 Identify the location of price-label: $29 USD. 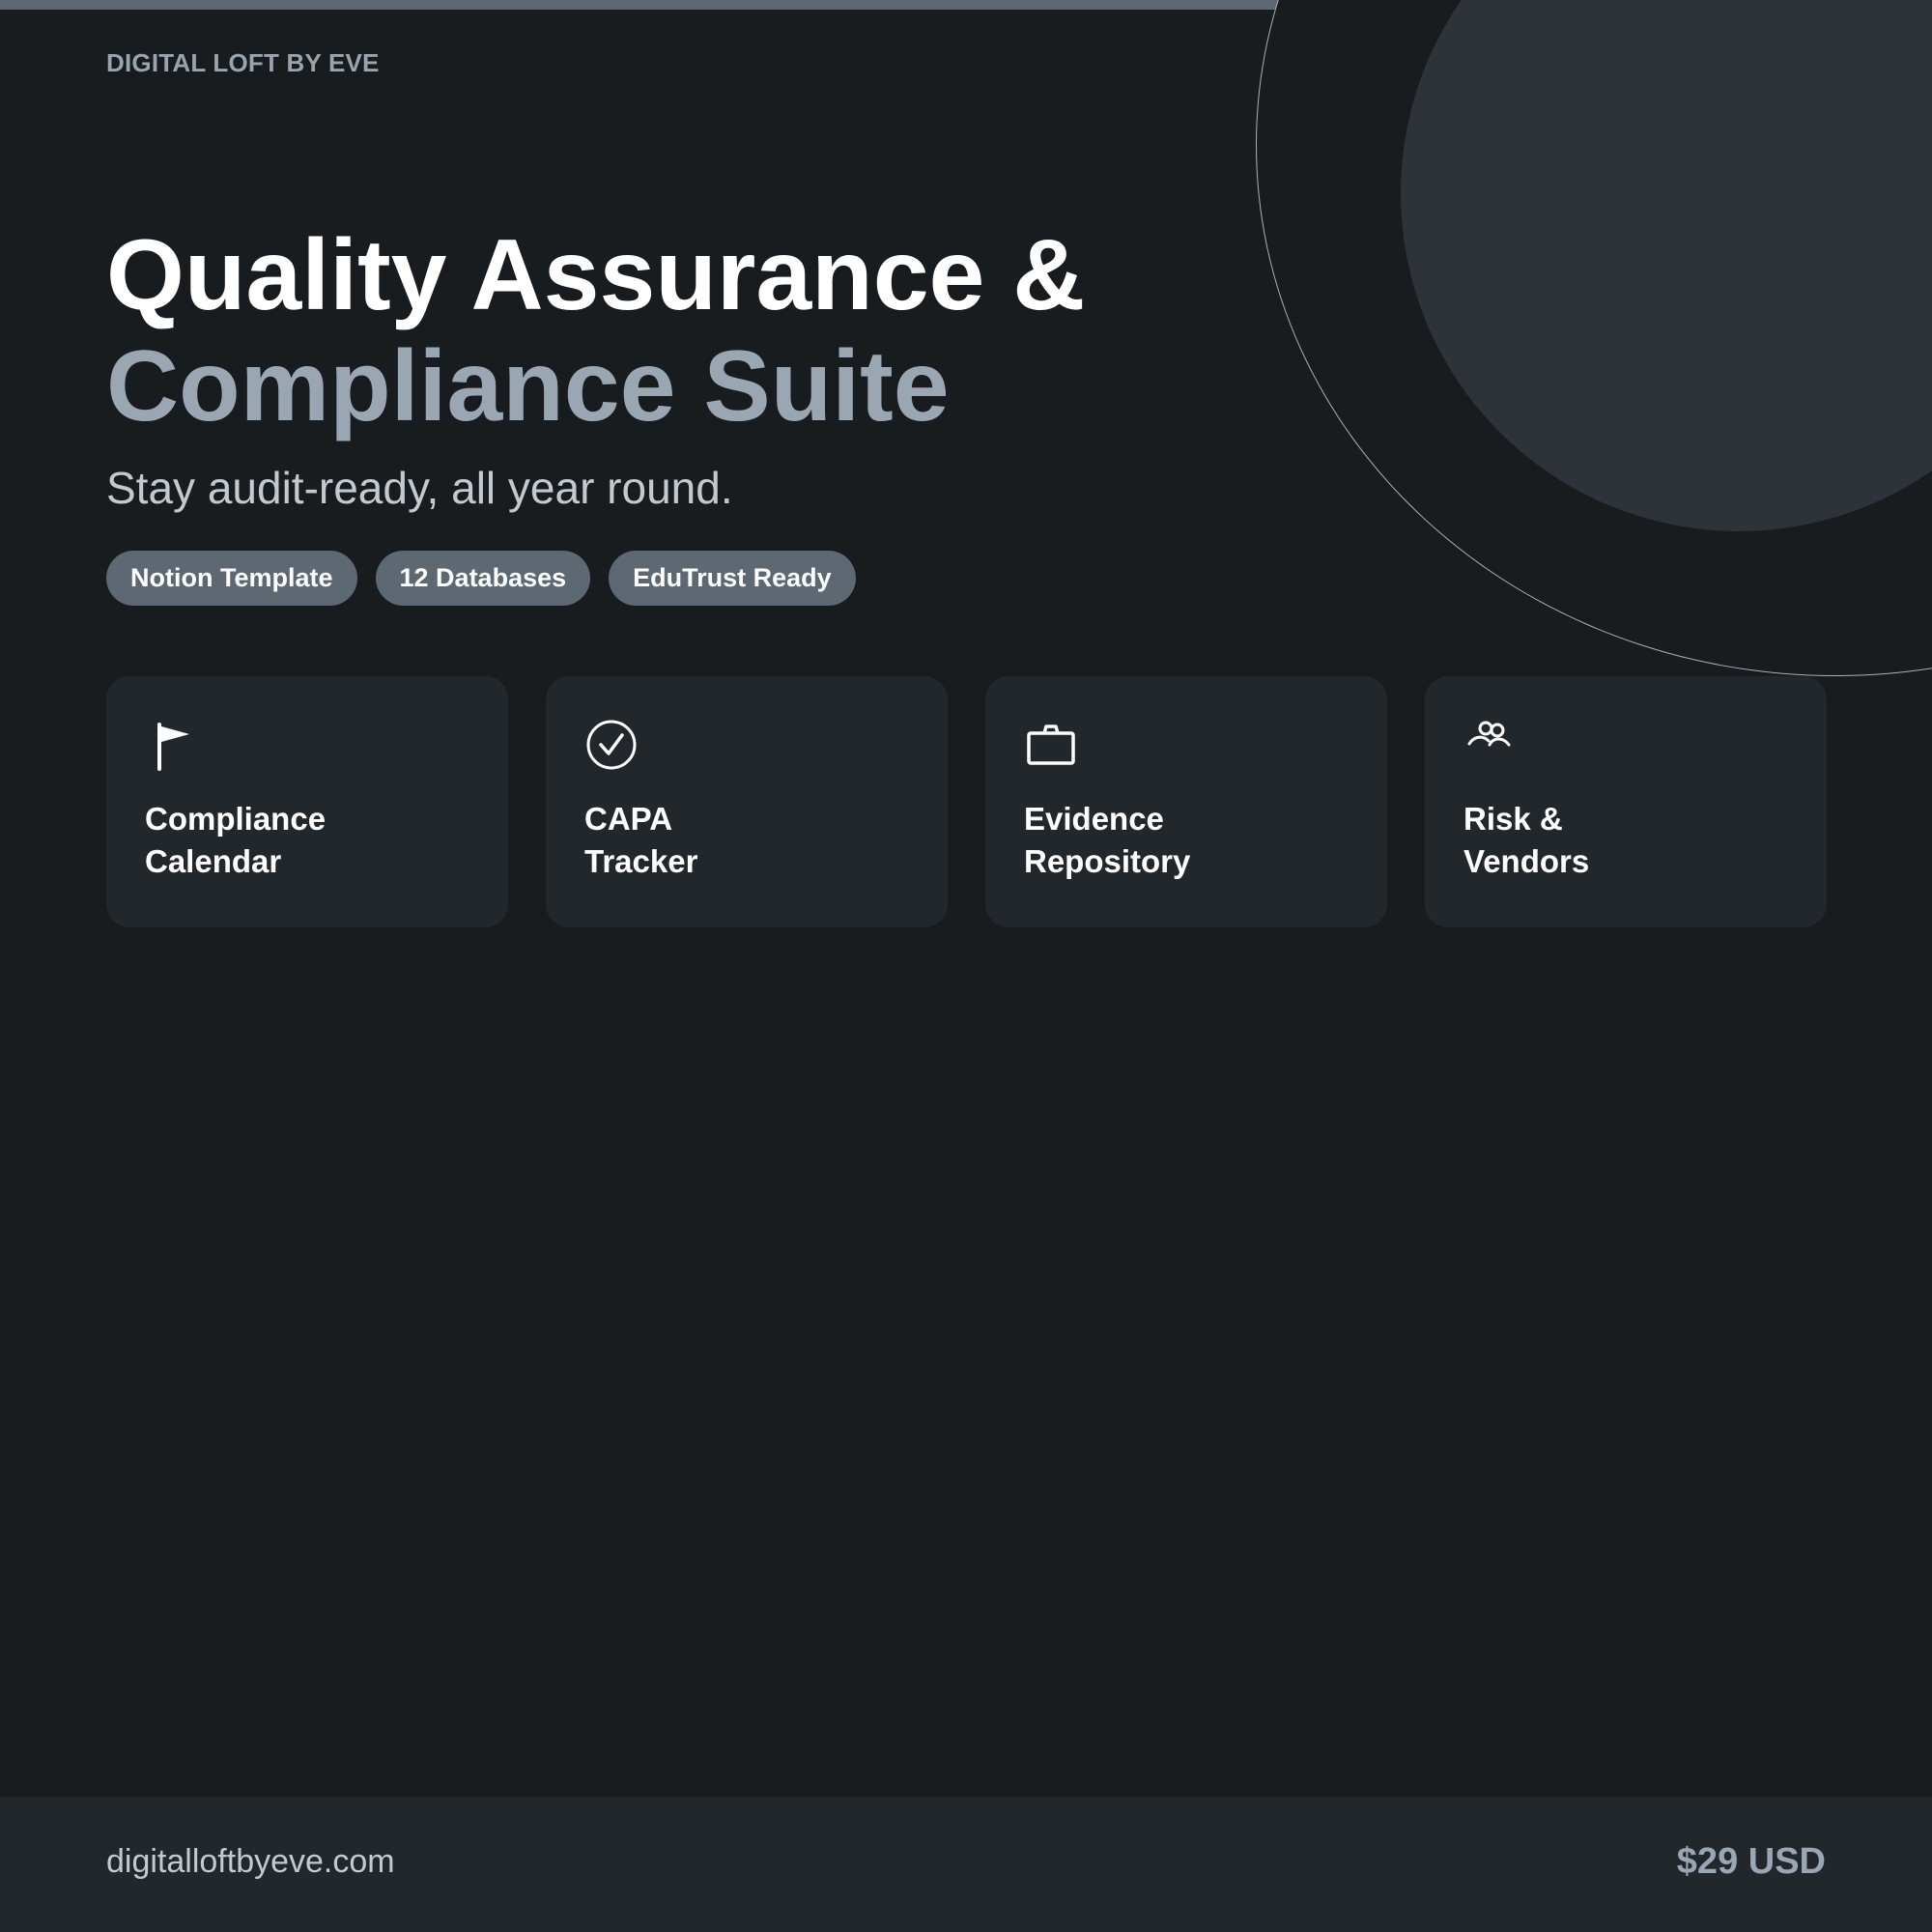
(1751, 1861).